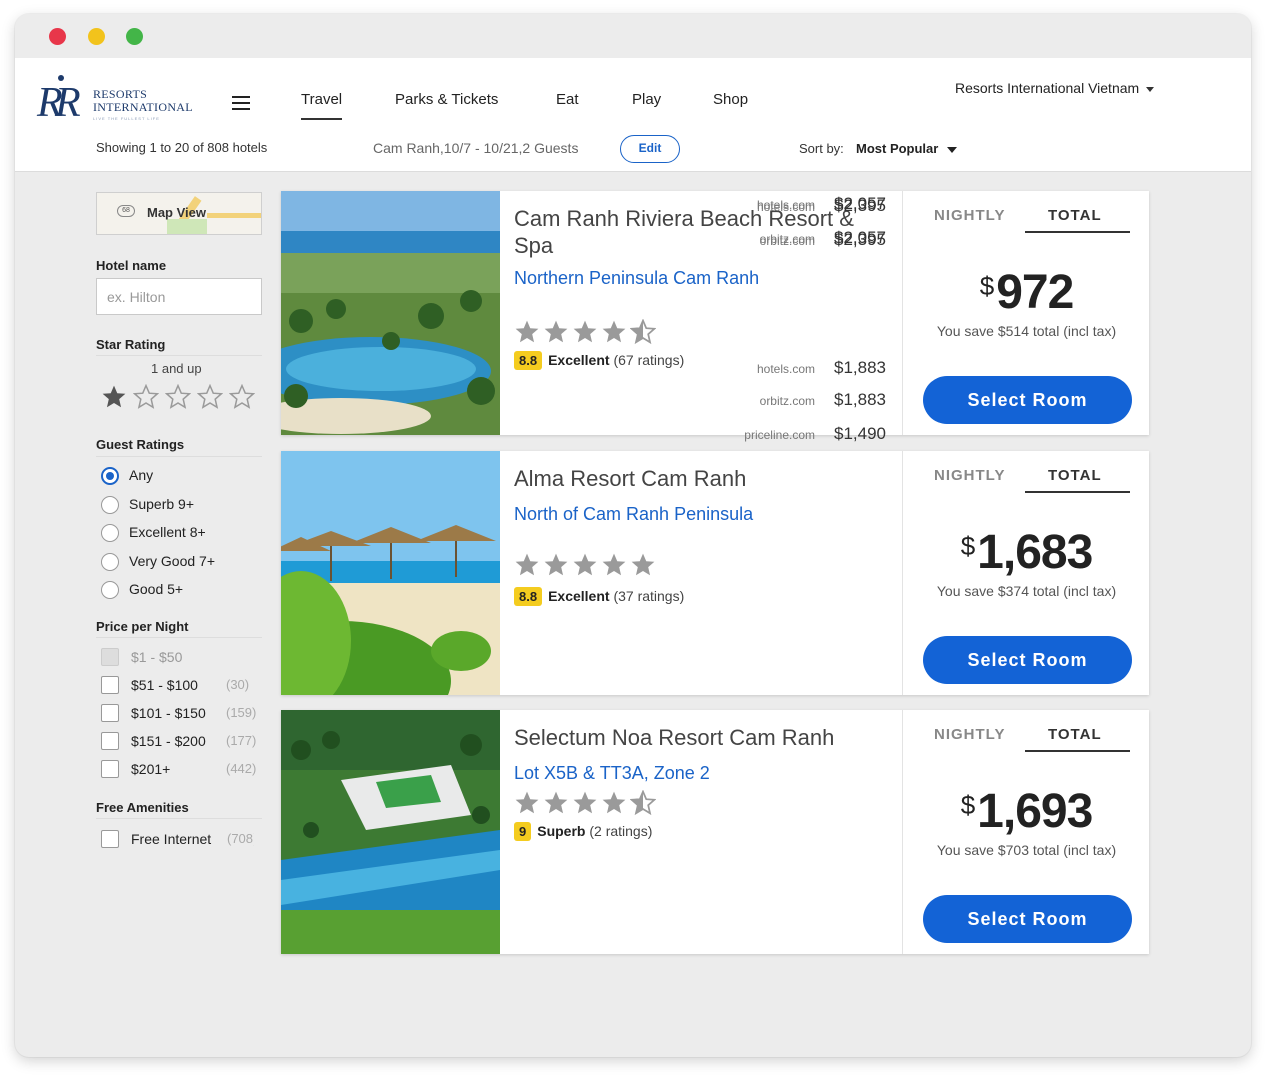 This screenshot has height=1087, width=1280. What do you see at coordinates (907, 148) in the screenshot?
I see `sort-dropdown: Most Popular` at bounding box center [907, 148].